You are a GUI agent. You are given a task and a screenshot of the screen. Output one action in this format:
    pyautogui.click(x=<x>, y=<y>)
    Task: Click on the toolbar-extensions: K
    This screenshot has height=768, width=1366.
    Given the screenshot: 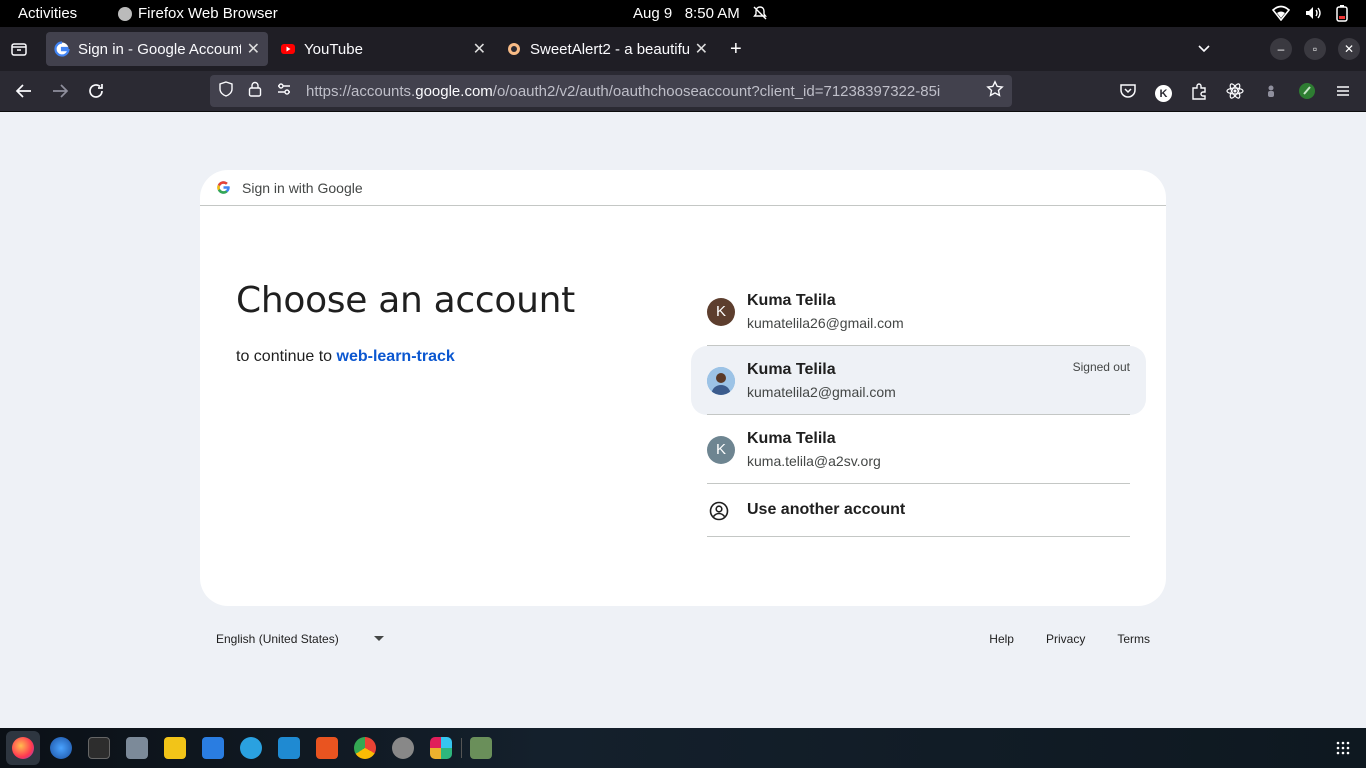 What is the action you would take?
    pyautogui.click(x=1235, y=93)
    